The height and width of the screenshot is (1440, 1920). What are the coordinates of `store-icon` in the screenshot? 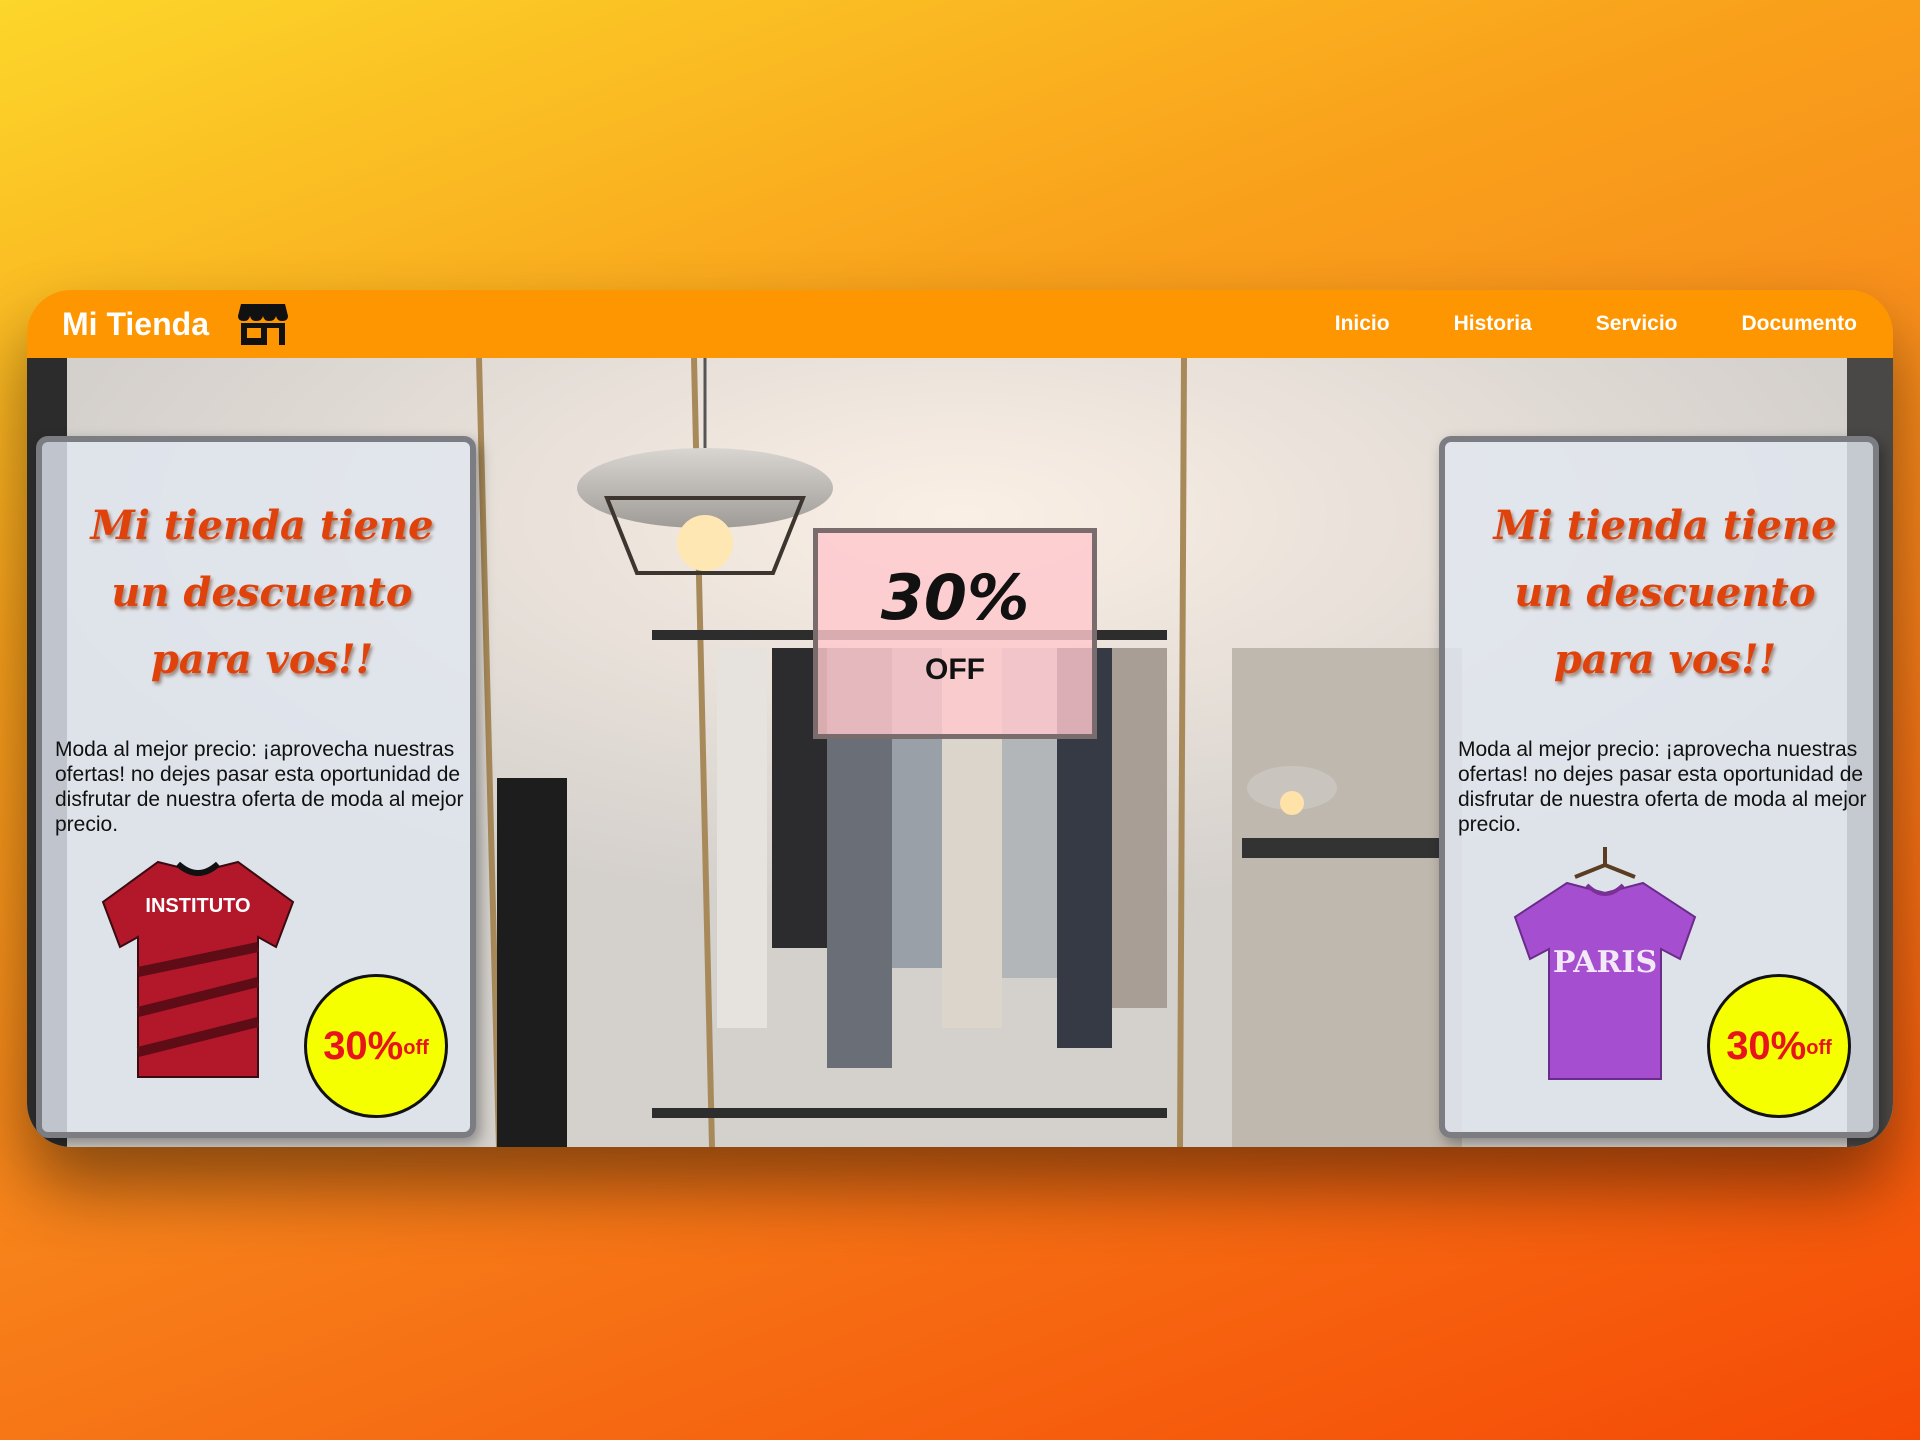 It's located at (262, 324).